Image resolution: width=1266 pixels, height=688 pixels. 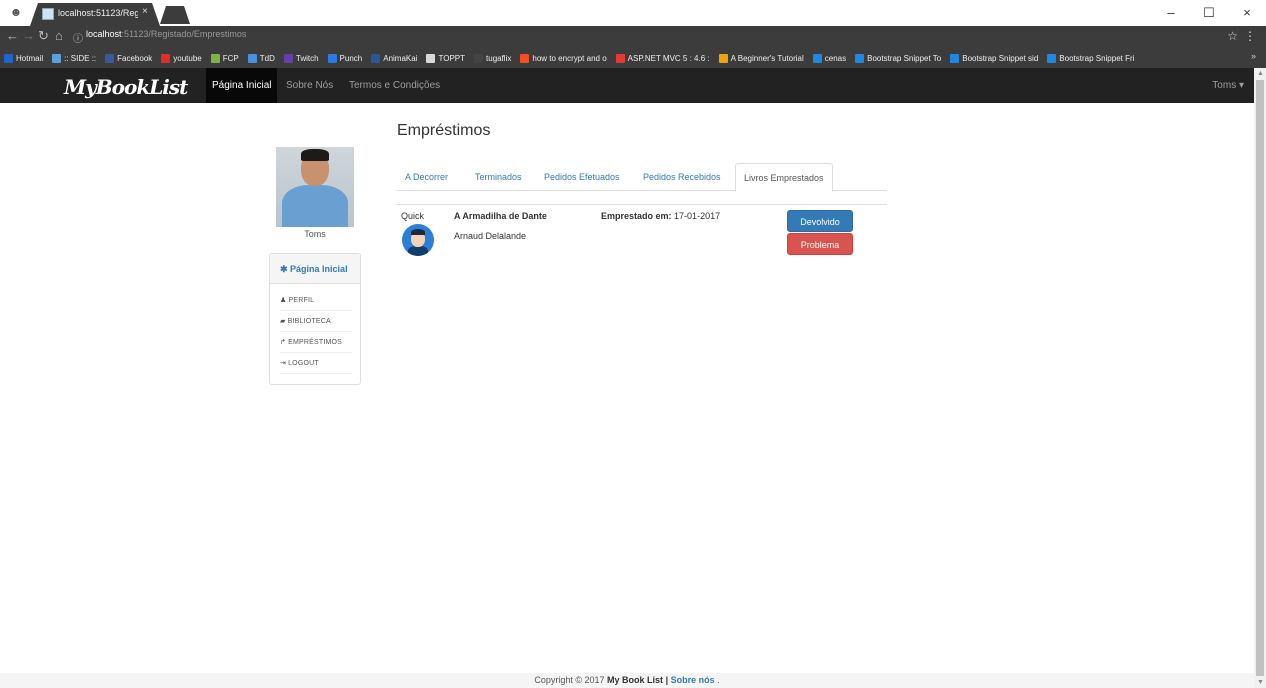 What do you see at coordinates (452, 58) in the screenshot?
I see `bookmark-label: TOPPT` at bounding box center [452, 58].